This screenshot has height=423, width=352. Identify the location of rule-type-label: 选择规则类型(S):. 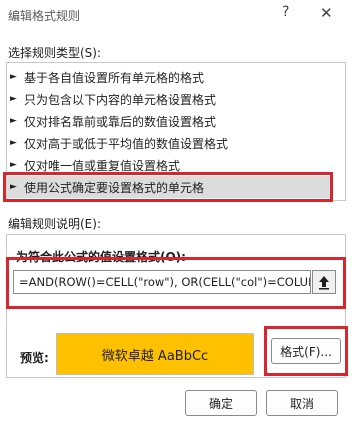
(55, 53).